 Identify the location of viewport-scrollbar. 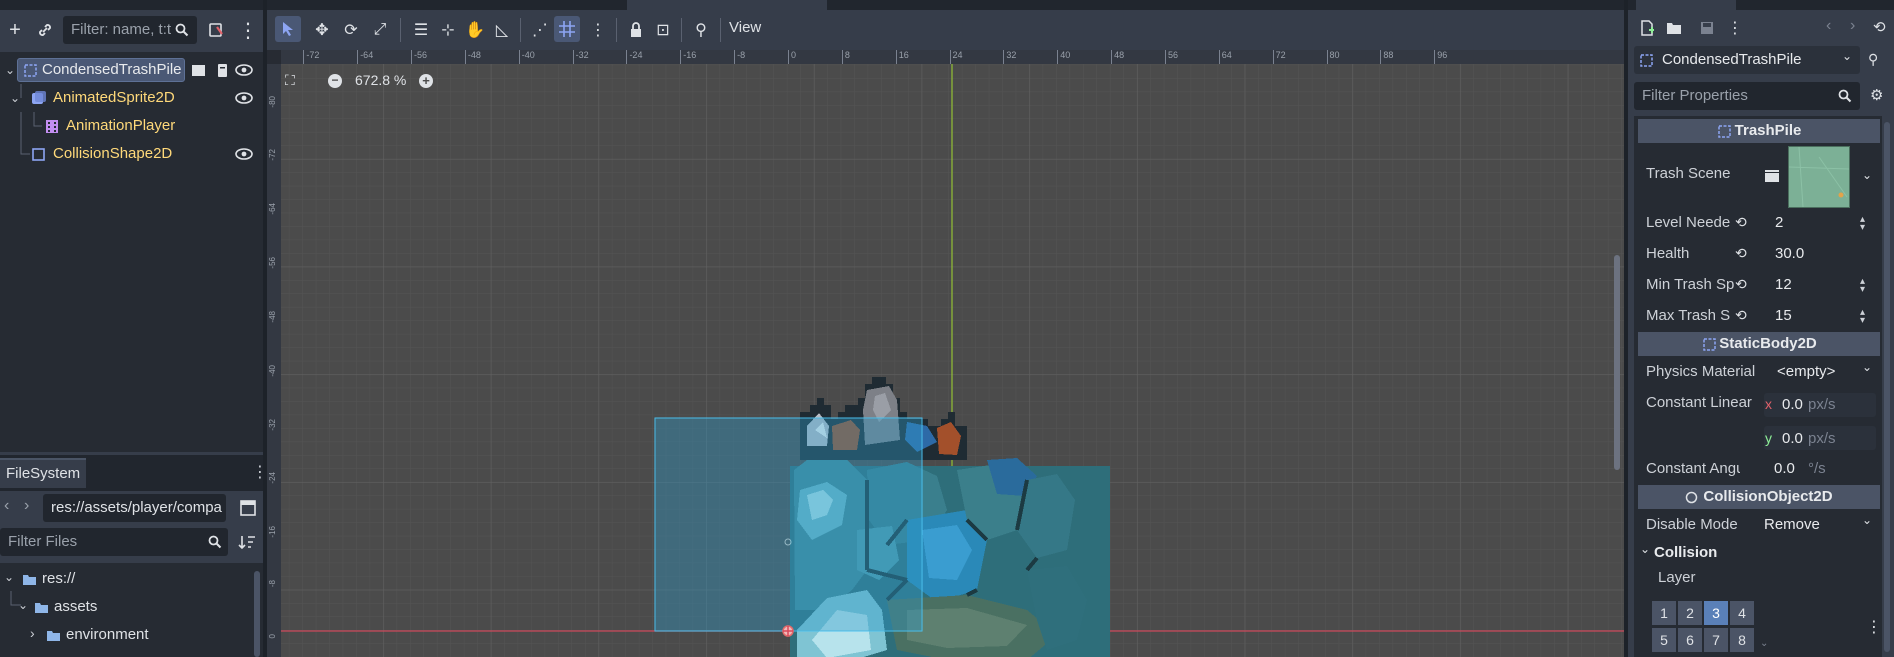
(1617, 362).